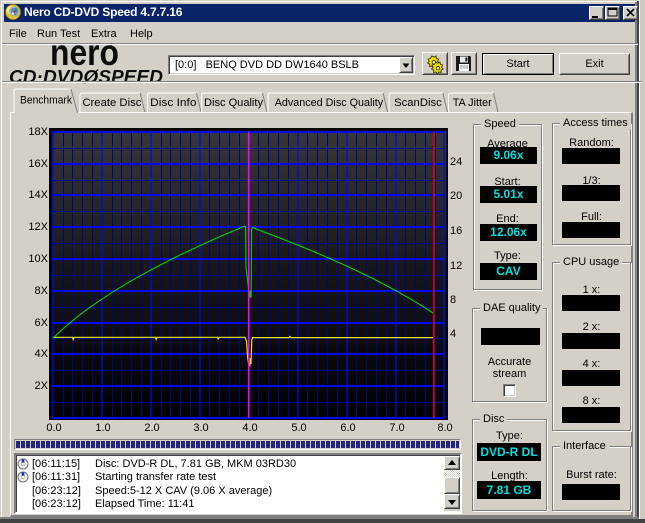  I want to click on svg-text: Disc Quality, so click(233, 103).